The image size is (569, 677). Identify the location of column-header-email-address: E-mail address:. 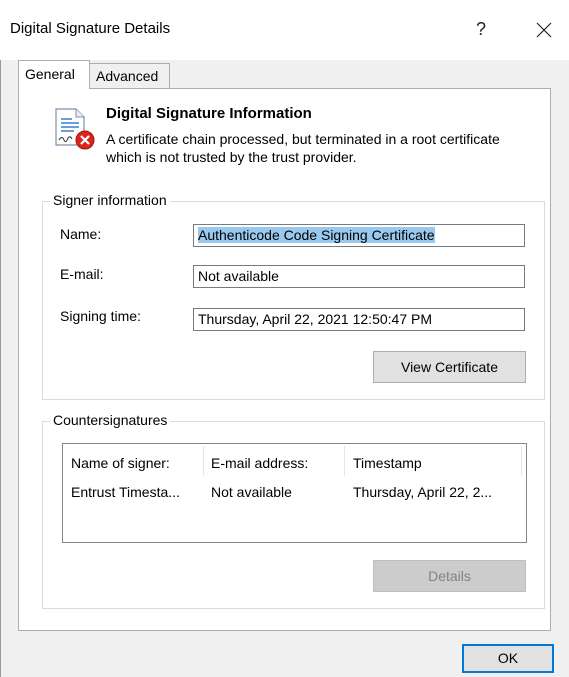
(259, 463).